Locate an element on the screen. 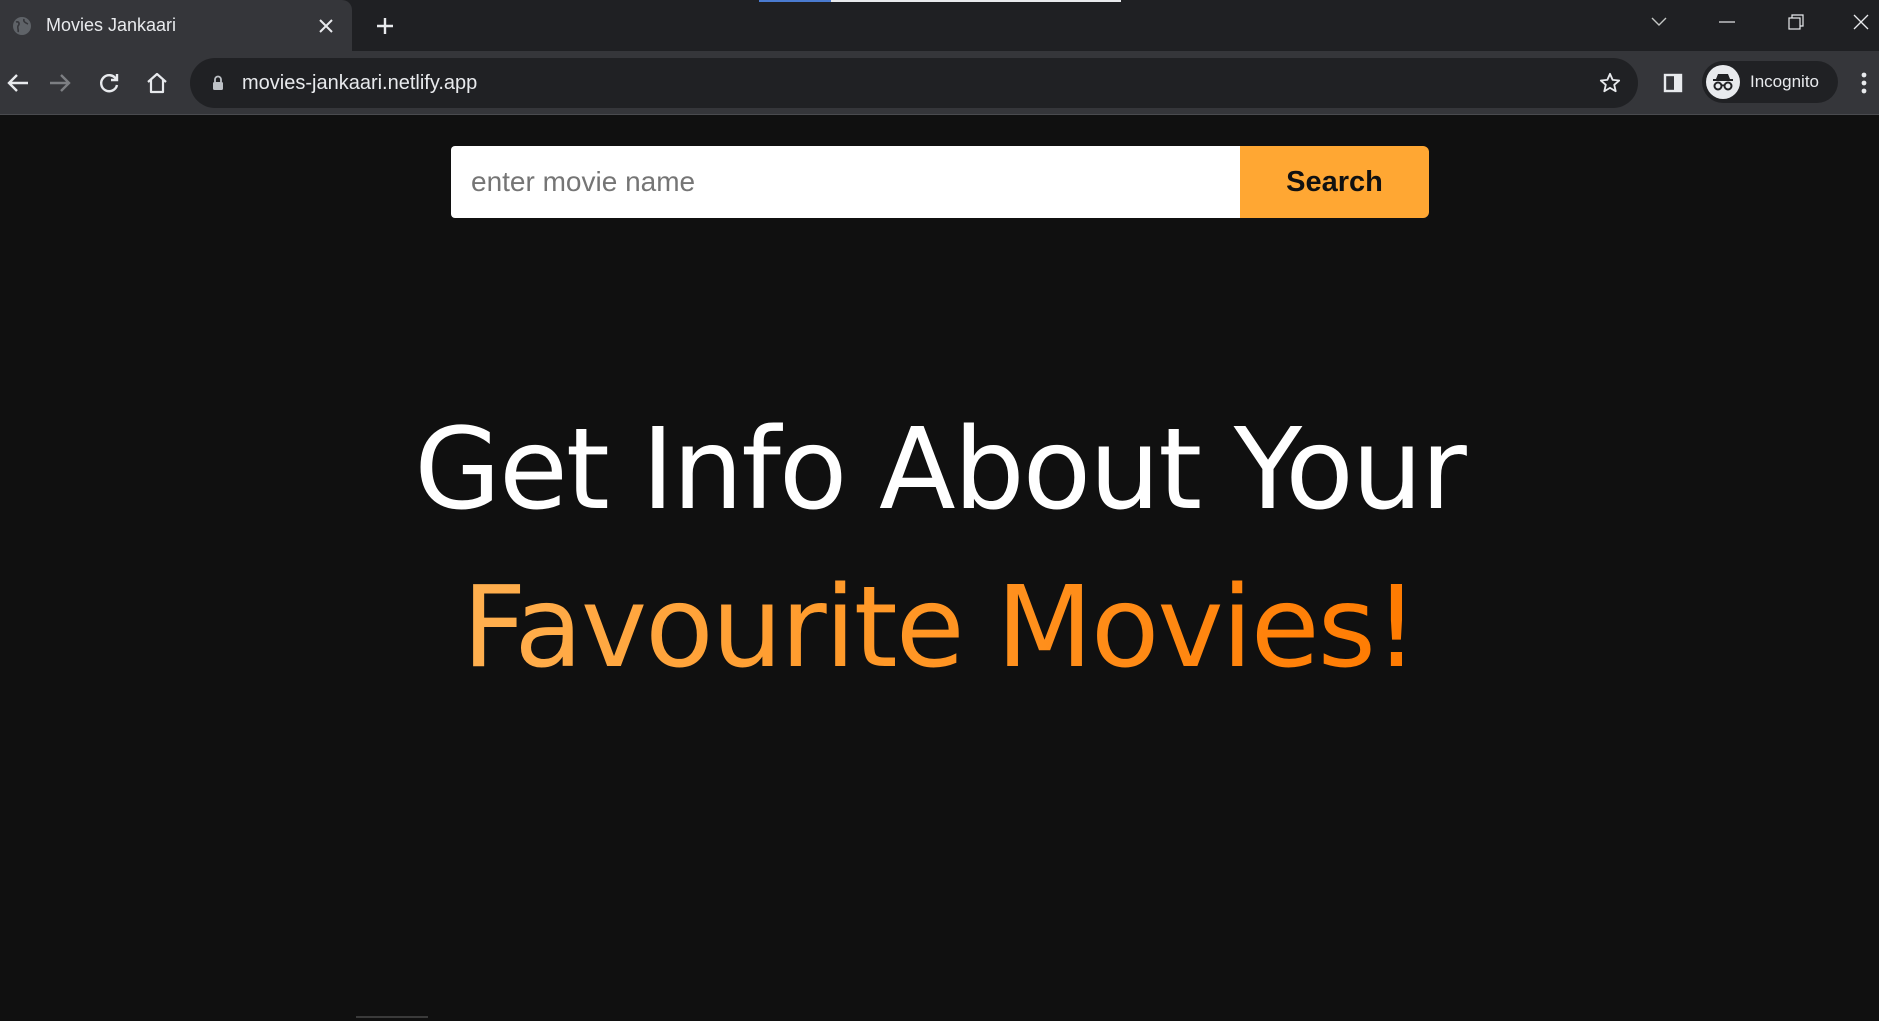 This screenshot has width=1879, height=1021. browser-titlebar: Movies Jankaari is located at coordinates (939, 25).